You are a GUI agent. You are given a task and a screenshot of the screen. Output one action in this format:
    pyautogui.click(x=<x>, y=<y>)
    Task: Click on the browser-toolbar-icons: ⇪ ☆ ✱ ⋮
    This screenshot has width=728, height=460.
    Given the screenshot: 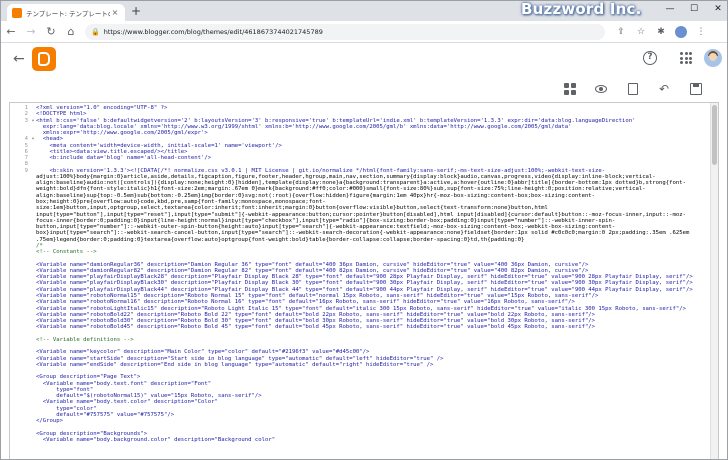 What is the action you would take?
    pyautogui.click(x=661, y=31)
    